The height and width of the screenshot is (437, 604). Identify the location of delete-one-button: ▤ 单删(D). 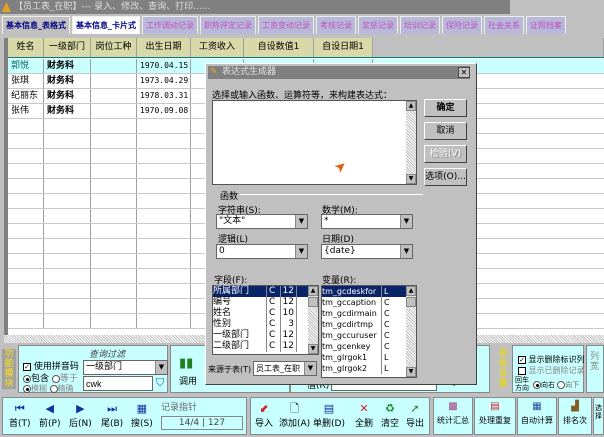
(329, 415).